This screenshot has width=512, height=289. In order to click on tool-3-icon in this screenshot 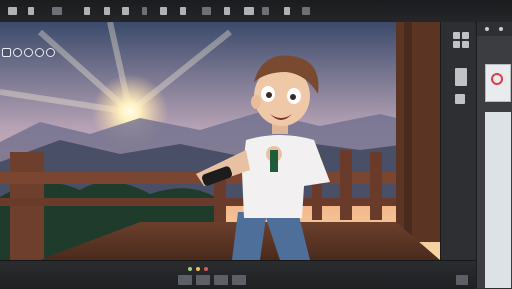, I will do `click(57, 11)`.